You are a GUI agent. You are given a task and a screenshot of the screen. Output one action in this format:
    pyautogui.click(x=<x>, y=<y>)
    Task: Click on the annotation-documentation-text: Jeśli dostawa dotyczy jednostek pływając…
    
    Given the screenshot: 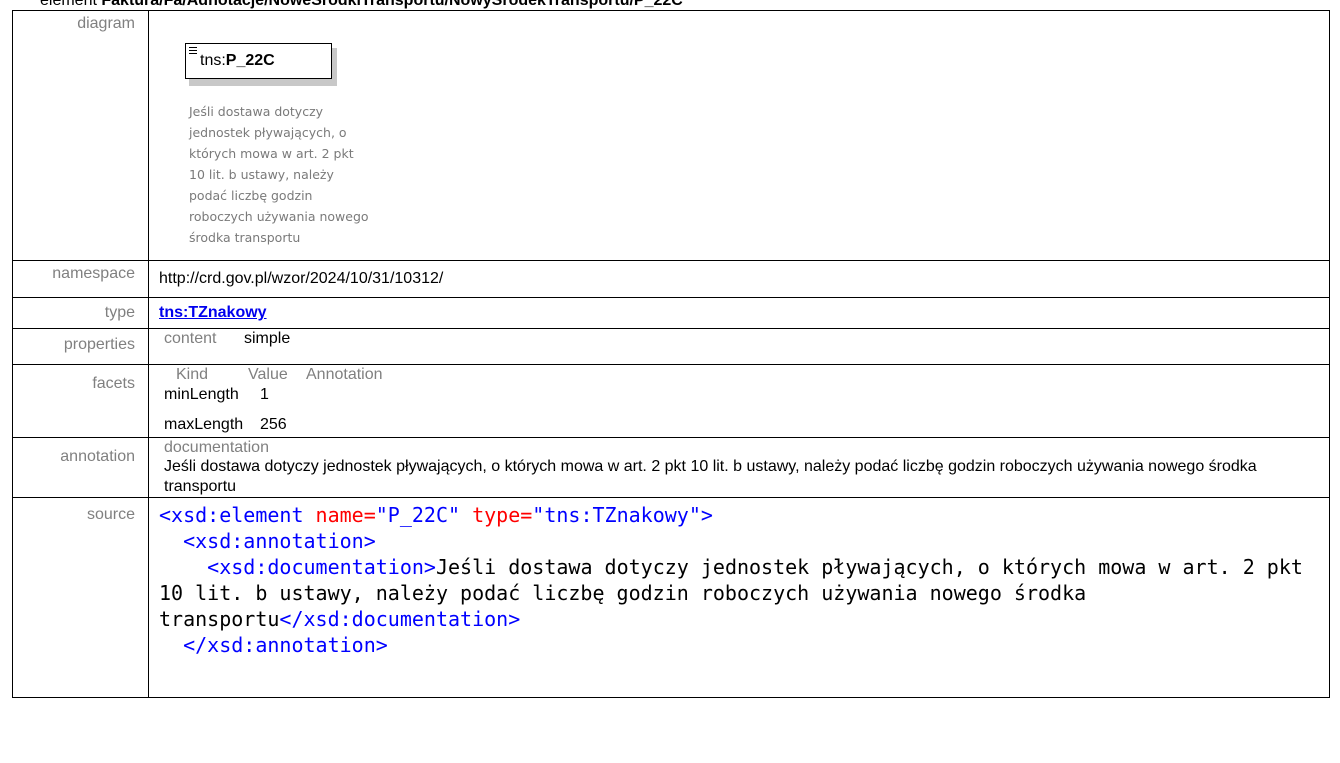 What is the action you would take?
    pyautogui.click(x=710, y=476)
    